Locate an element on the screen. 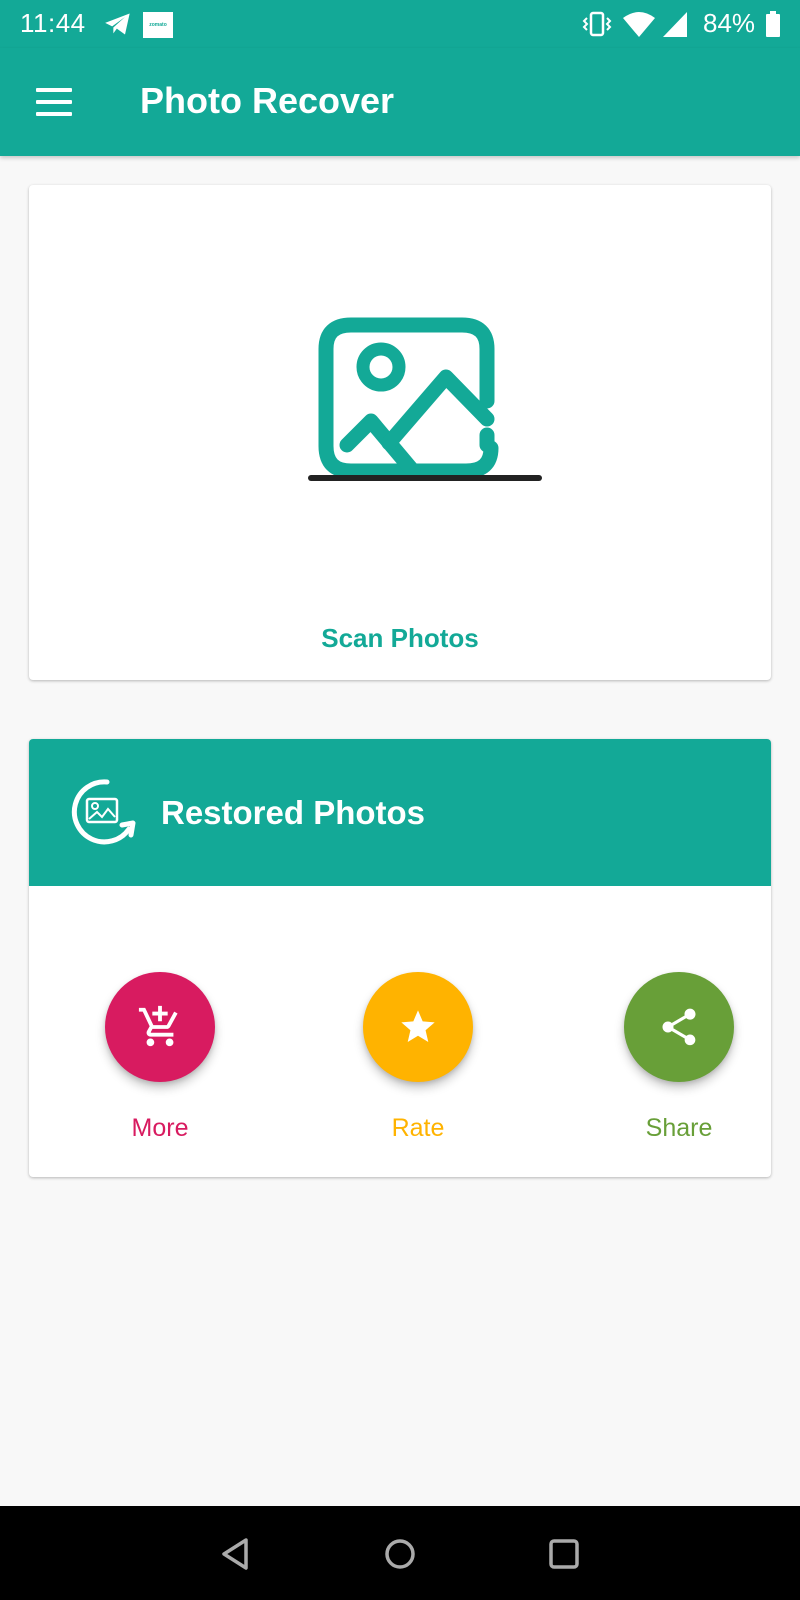  recents-icon is located at coordinates (564, 1554).